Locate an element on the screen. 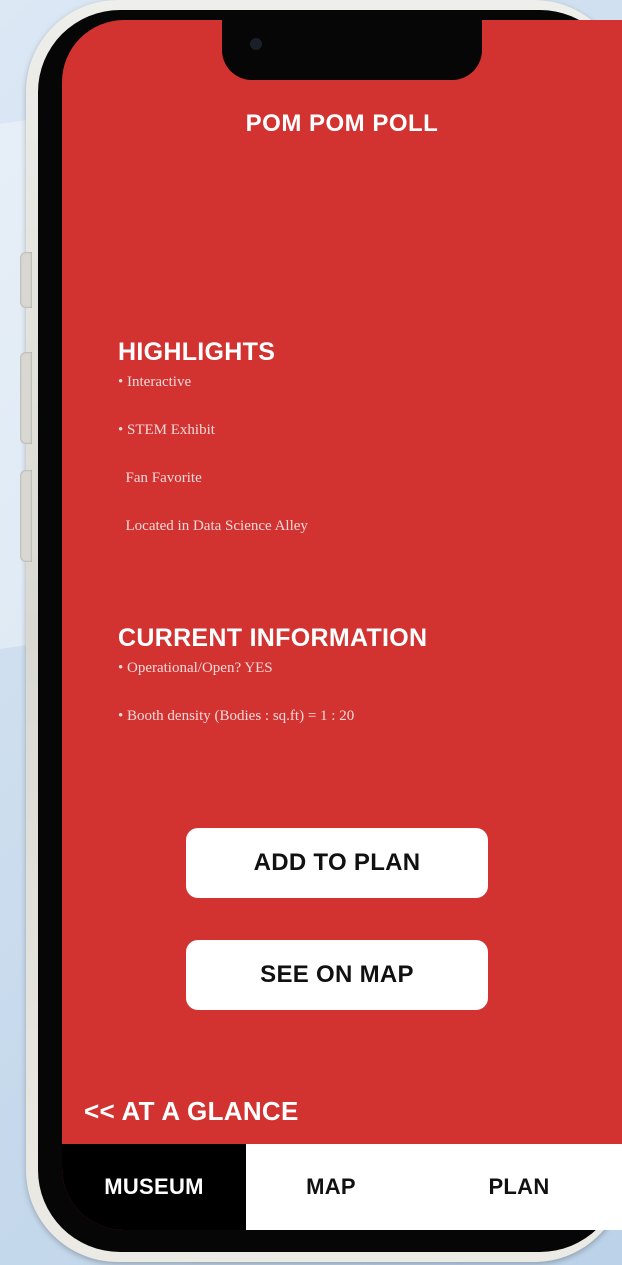 Image resolution: width=622 pixels, height=1265 pixels. bottom-tab-bar: MUSEUM MAP PLAN is located at coordinates (342, 1187).